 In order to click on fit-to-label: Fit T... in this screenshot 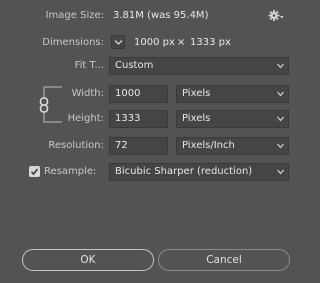, I will do `click(89, 65)`.